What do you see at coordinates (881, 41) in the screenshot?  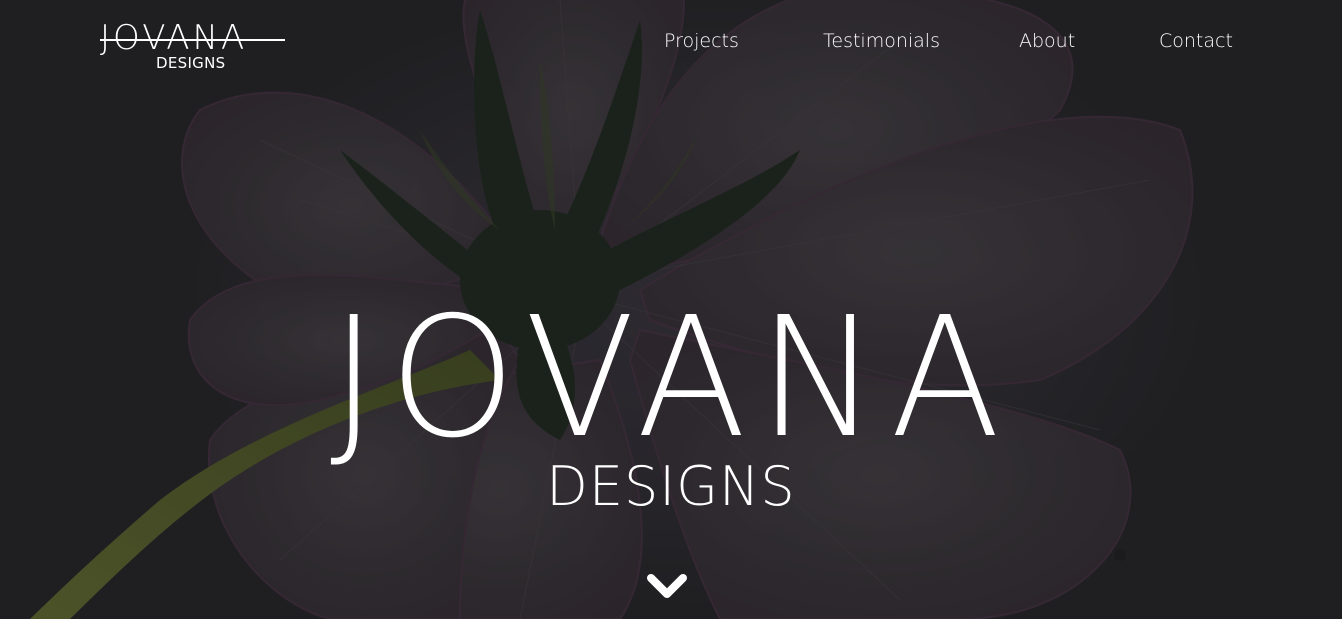 I see `nav-link-testimonials: Testimonials` at bounding box center [881, 41].